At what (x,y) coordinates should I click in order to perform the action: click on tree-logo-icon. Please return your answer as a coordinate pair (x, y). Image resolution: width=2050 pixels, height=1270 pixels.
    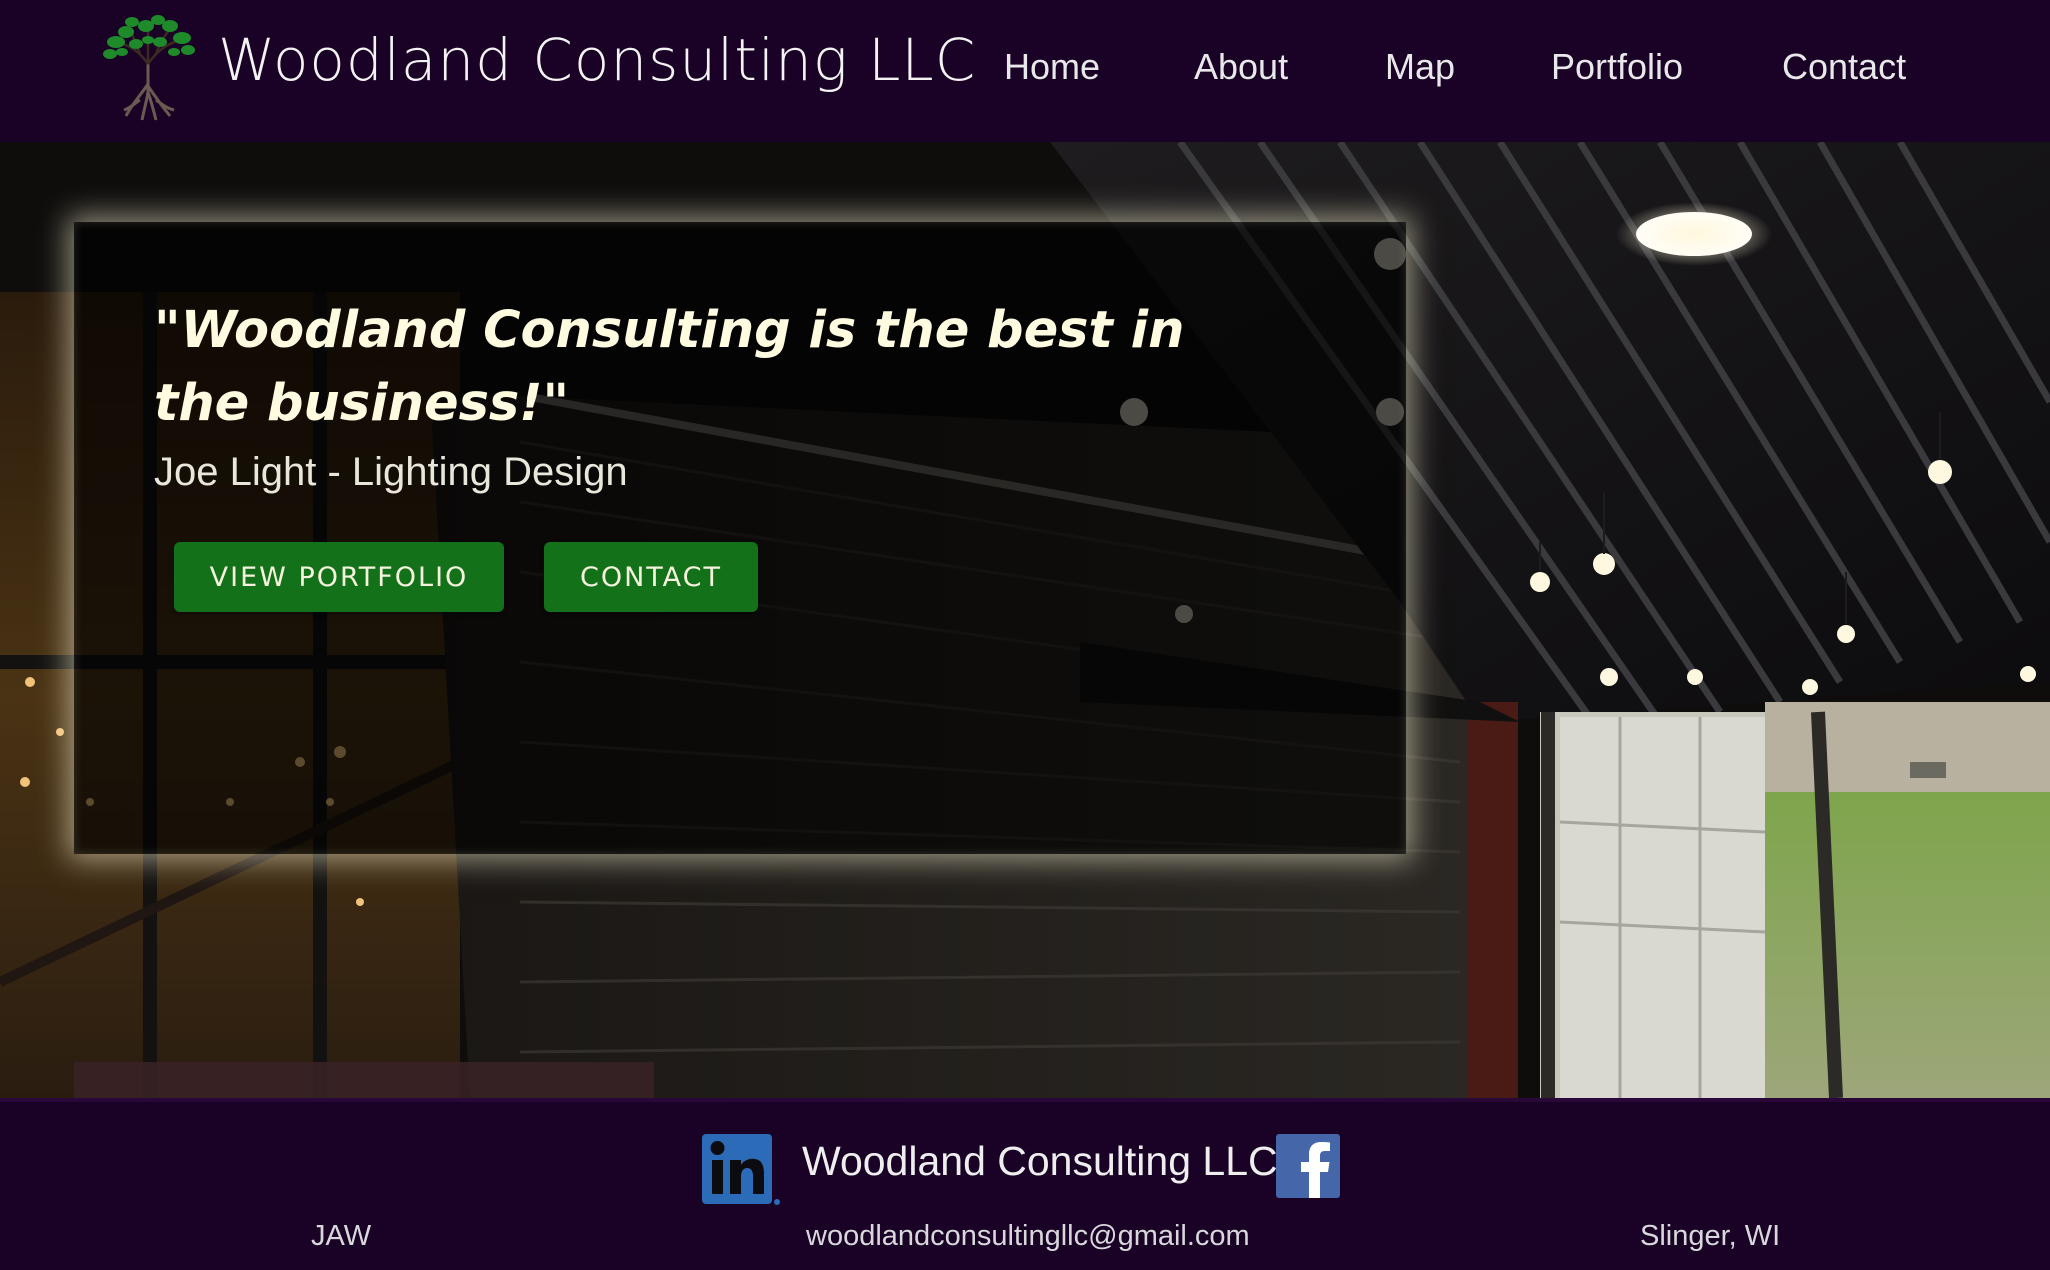
    Looking at the image, I should click on (148, 67).